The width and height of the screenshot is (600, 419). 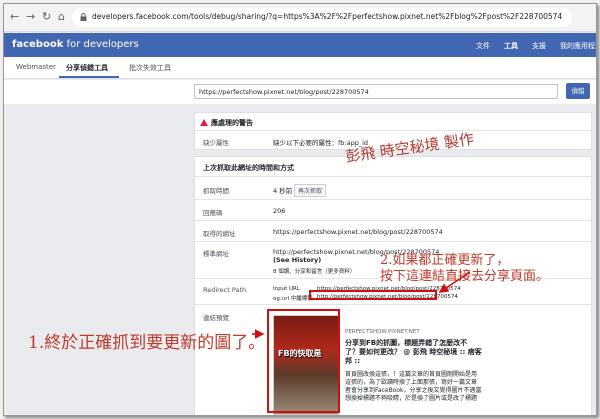 I want to click on url-input, so click(x=376, y=91).